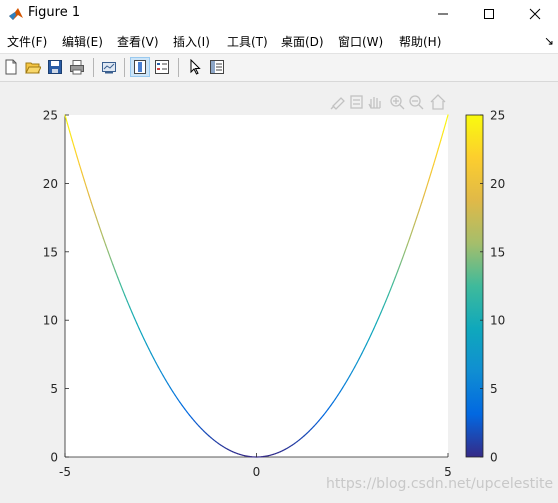 This screenshot has height=503, width=558. Describe the element at coordinates (356, 102) in the screenshot. I see `datatip-icon` at that location.